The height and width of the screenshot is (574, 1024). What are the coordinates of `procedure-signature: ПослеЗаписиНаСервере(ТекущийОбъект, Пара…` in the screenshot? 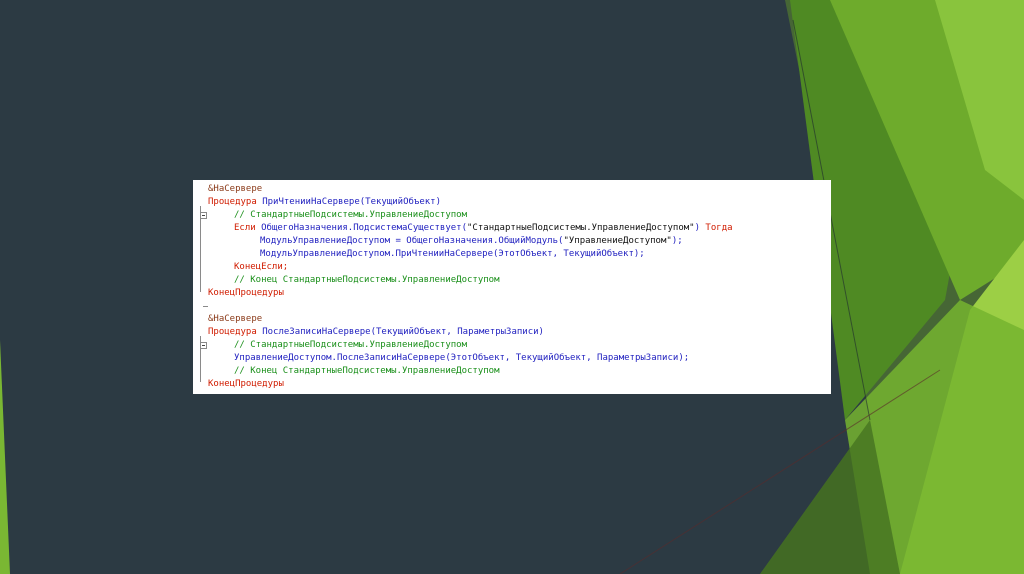 It's located at (400, 332).